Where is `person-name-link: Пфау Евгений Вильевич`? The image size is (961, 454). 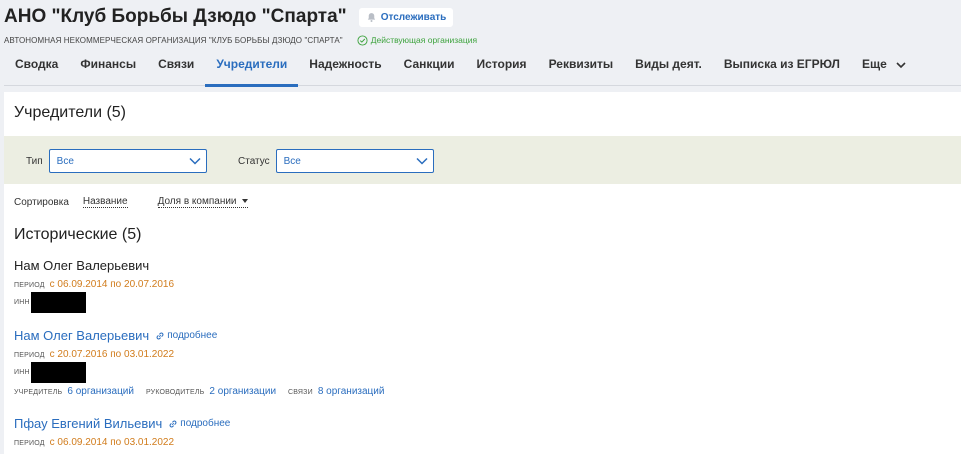
person-name-link: Пфау Евгений Вильевич is located at coordinates (88, 423).